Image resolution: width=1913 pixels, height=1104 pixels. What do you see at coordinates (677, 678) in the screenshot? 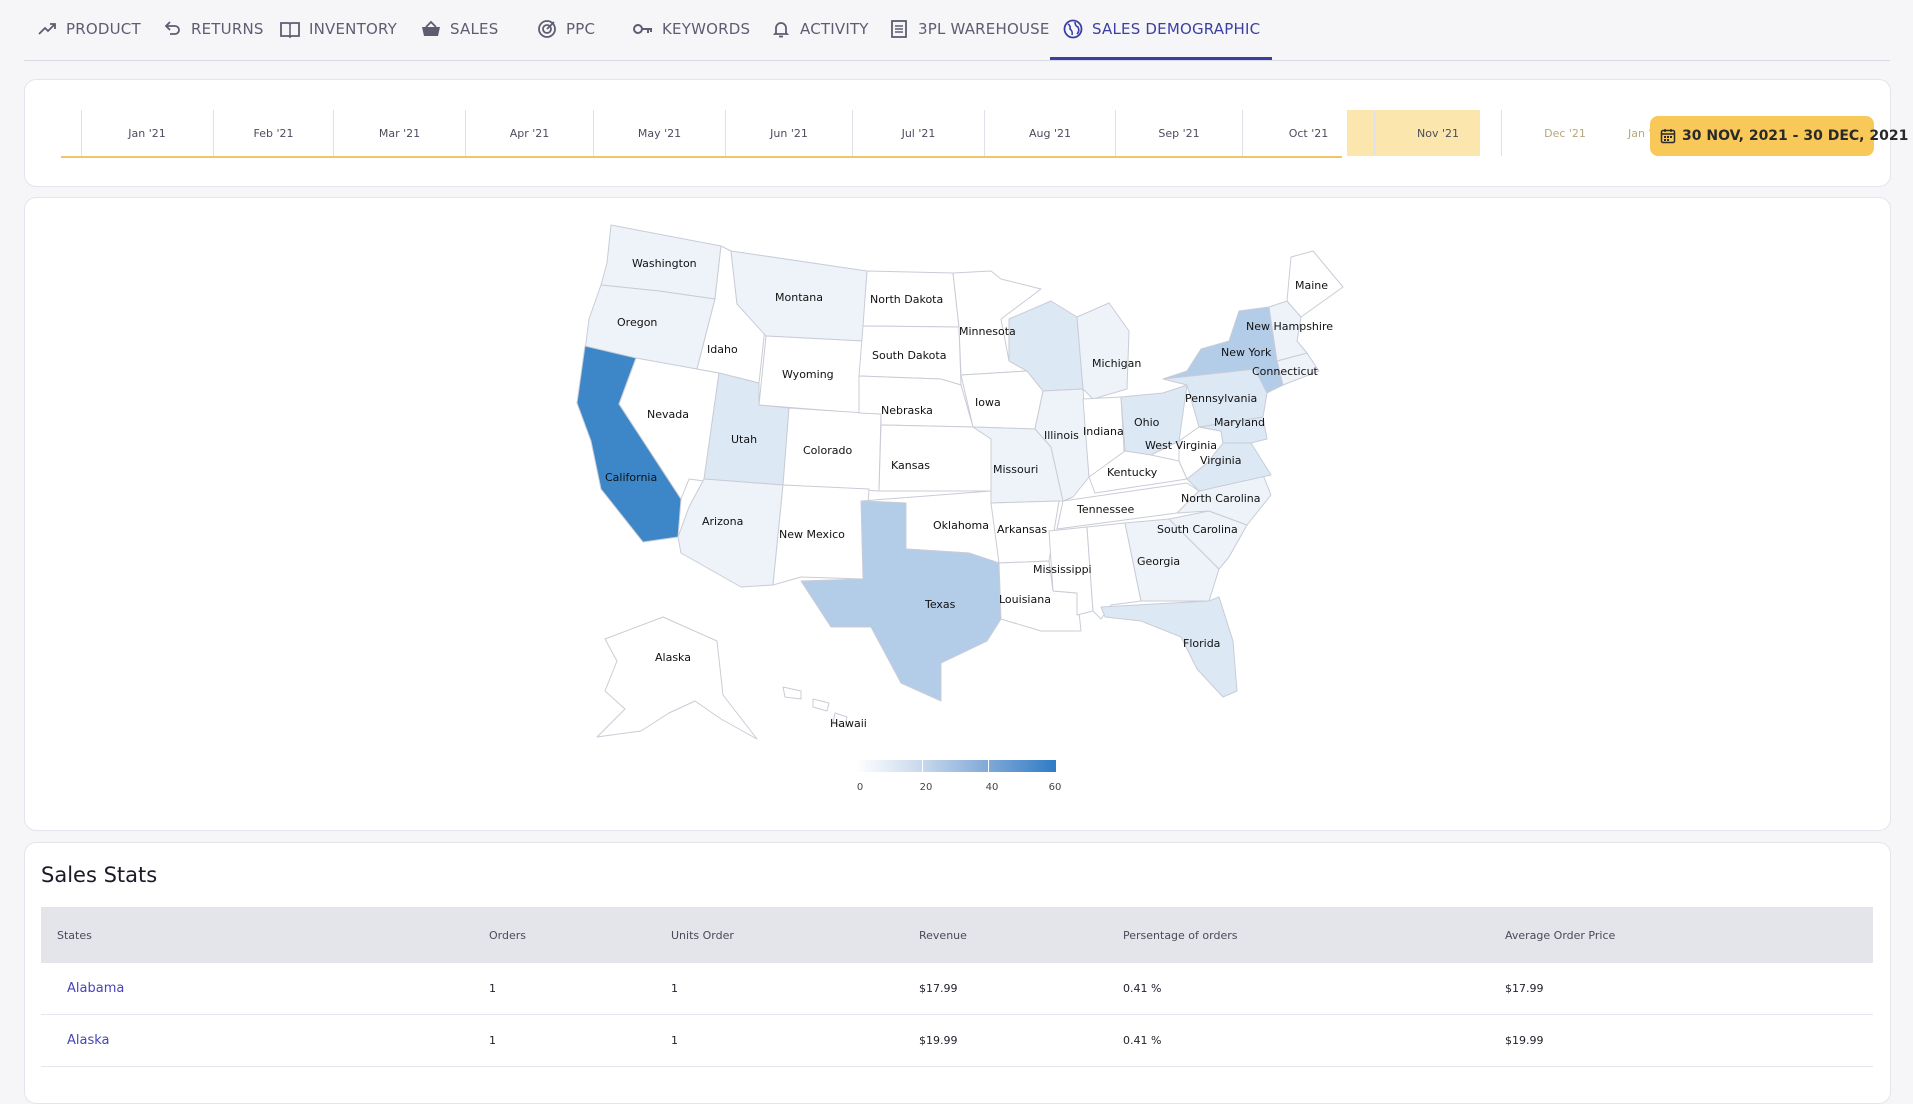
I see `state-alaska` at bounding box center [677, 678].